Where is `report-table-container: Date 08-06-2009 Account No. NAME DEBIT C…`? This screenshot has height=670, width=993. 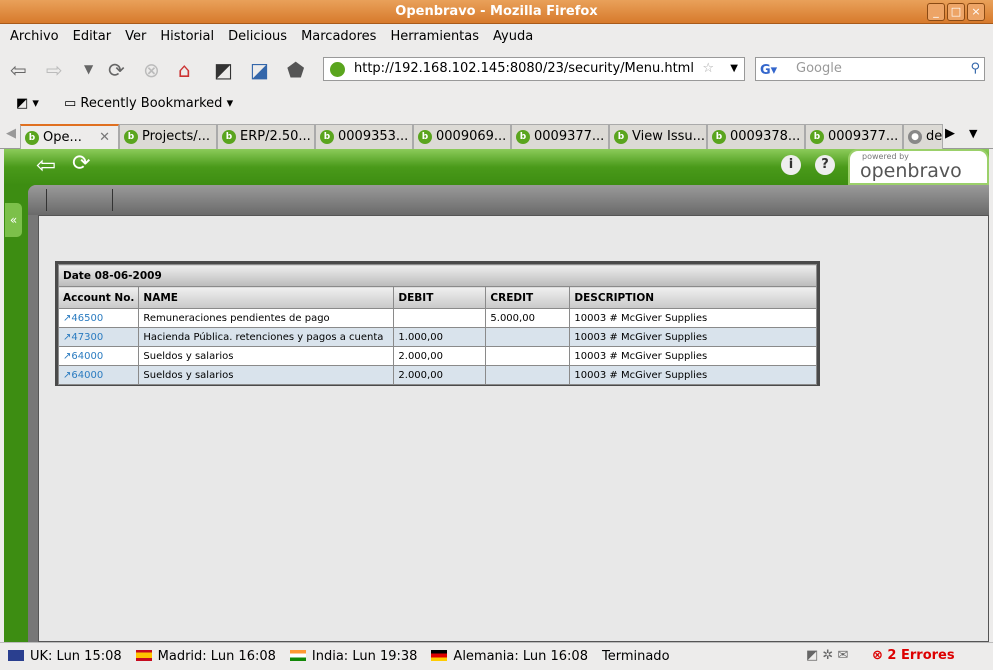
report-table-container: Date 08-06-2009 Account No. NAME DEBIT C… is located at coordinates (437, 323).